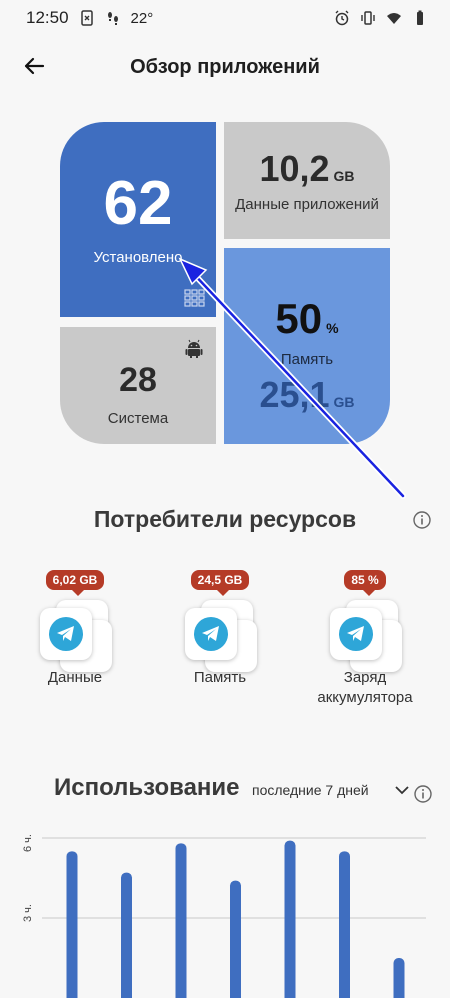 The width and height of the screenshot is (450, 998). I want to click on status-bar: 12:50 22°, so click(225, 18).